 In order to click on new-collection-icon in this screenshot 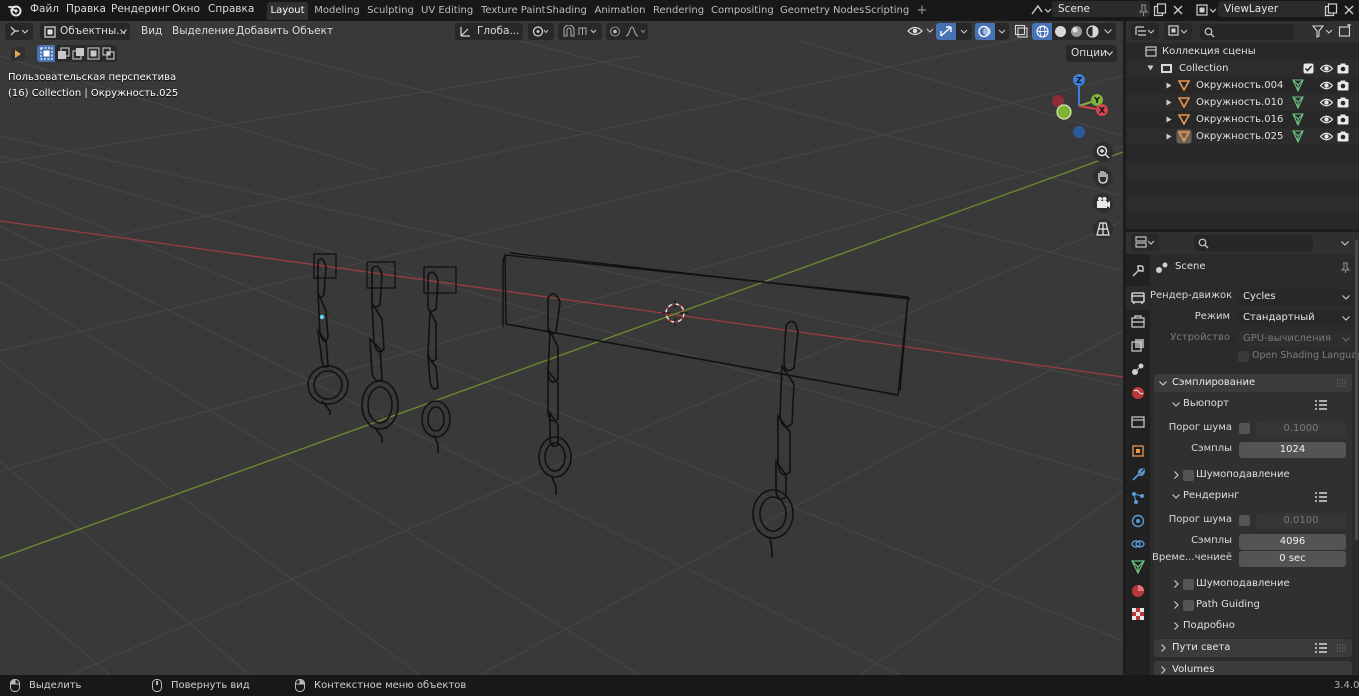, I will do `click(1345, 31)`.